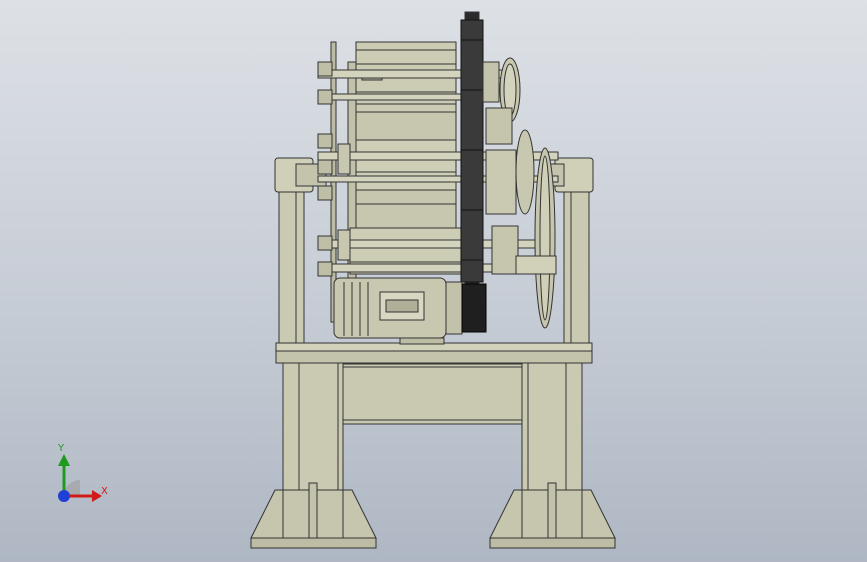 This screenshot has width=867, height=562. I want to click on main-gear, so click(472, 151).